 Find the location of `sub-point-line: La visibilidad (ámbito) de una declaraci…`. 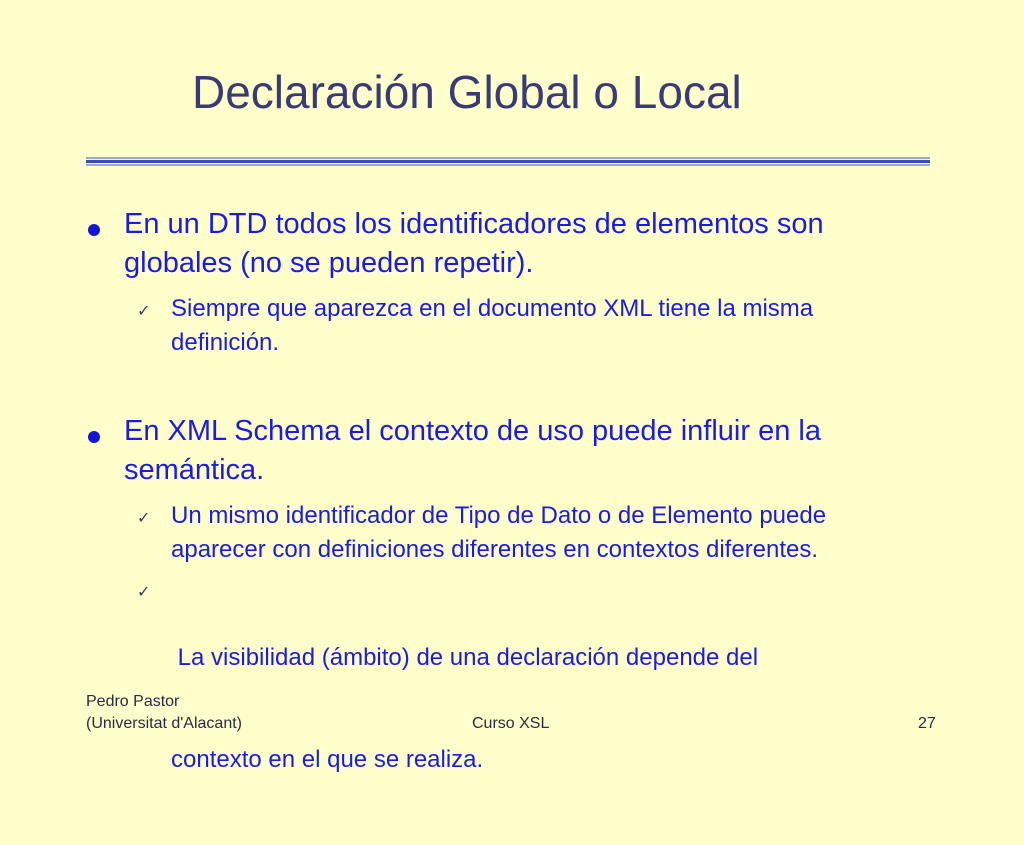

sub-point-line: La visibilidad (ámbito) de una declaraci… is located at coordinates (465, 657).